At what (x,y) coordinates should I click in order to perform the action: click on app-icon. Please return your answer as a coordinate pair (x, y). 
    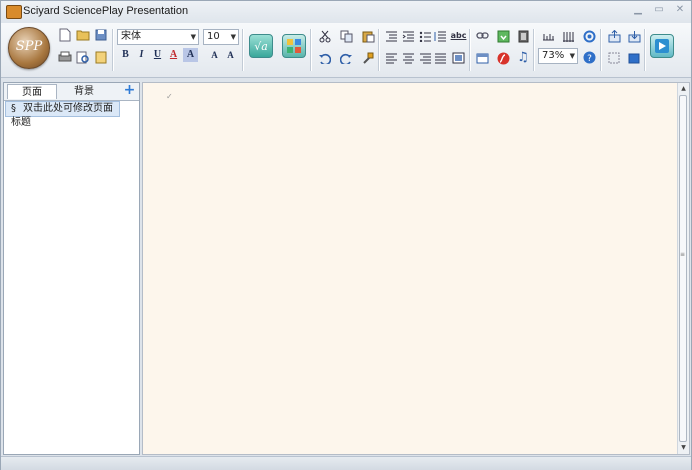
    Looking at the image, I should click on (14, 12).